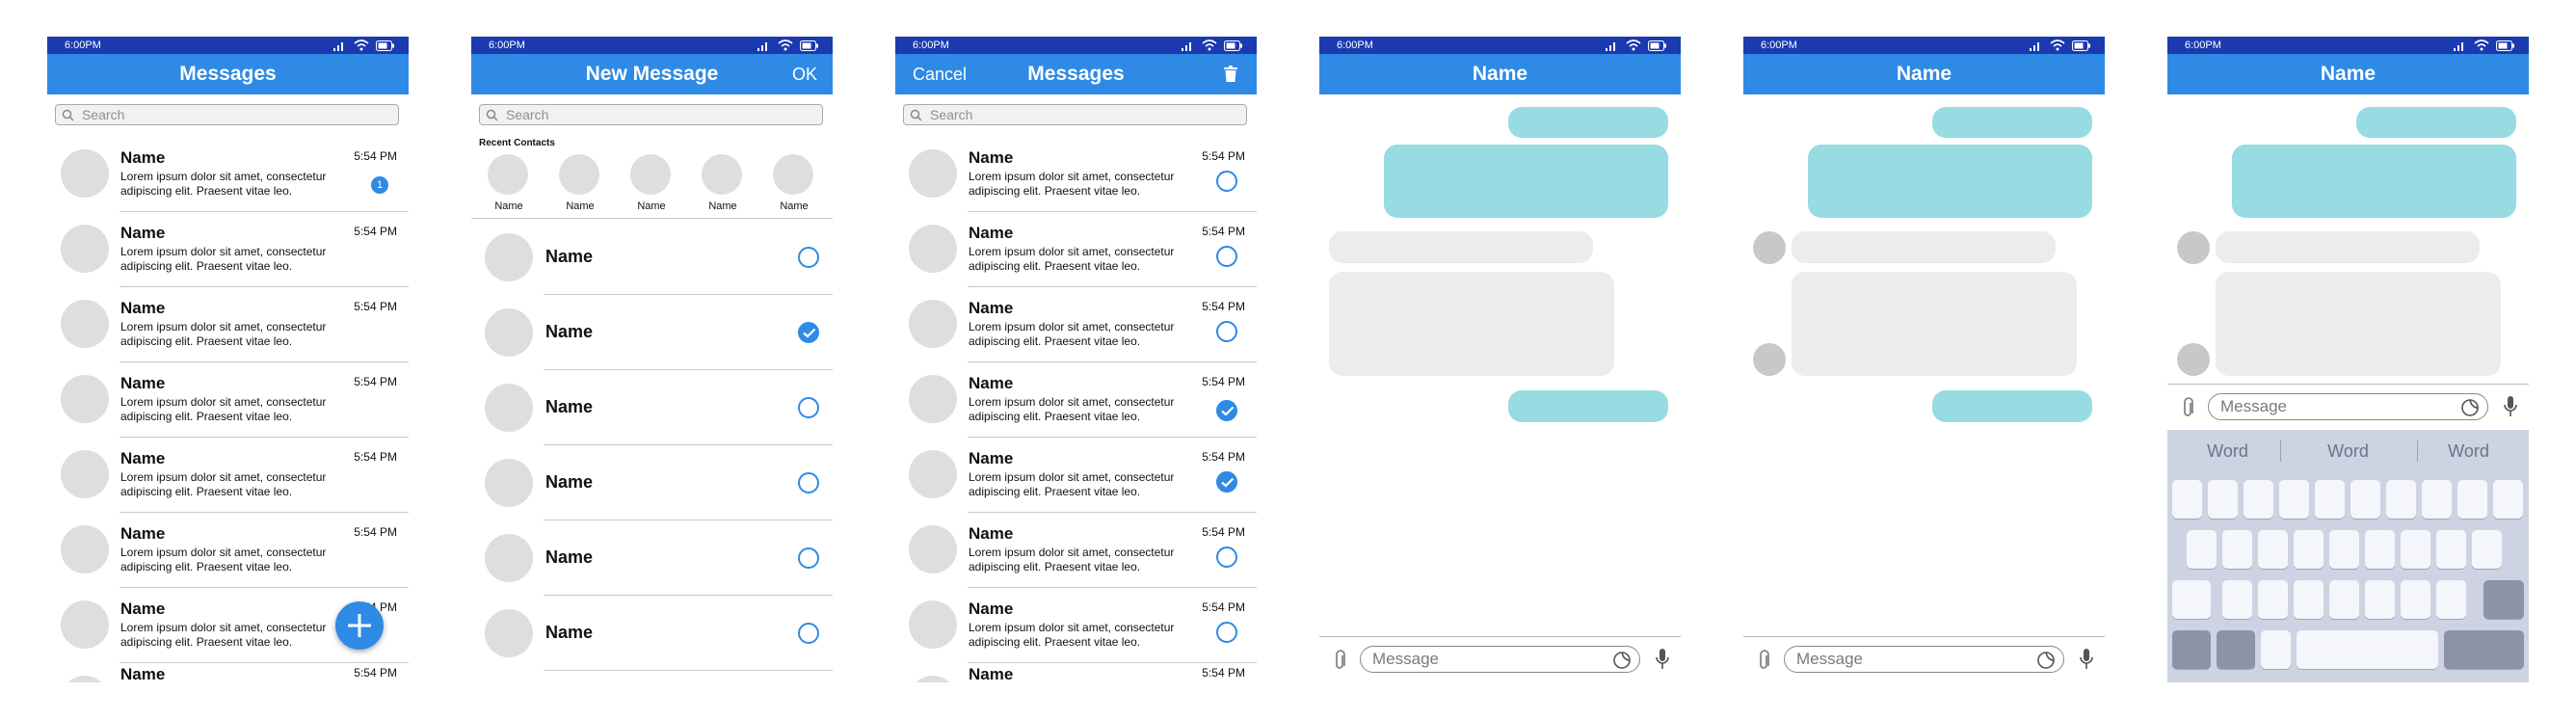 This screenshot has height=720, width=2576. I want to click on return-key, so click(2484, 649).